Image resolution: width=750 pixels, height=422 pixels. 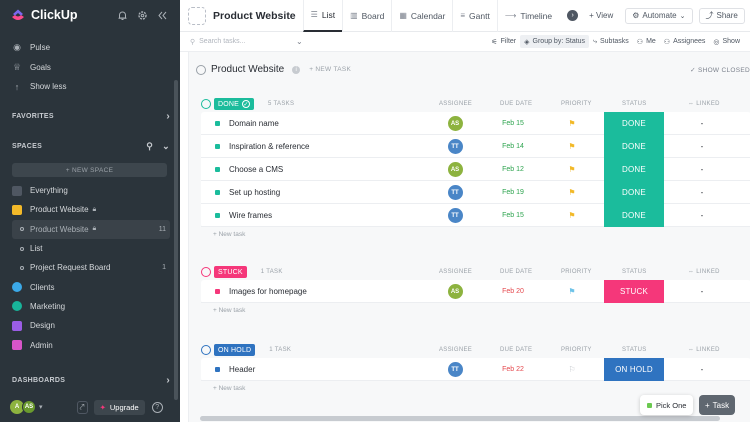 I want to click on task-name: Domain name, so click(x=254, y=123).